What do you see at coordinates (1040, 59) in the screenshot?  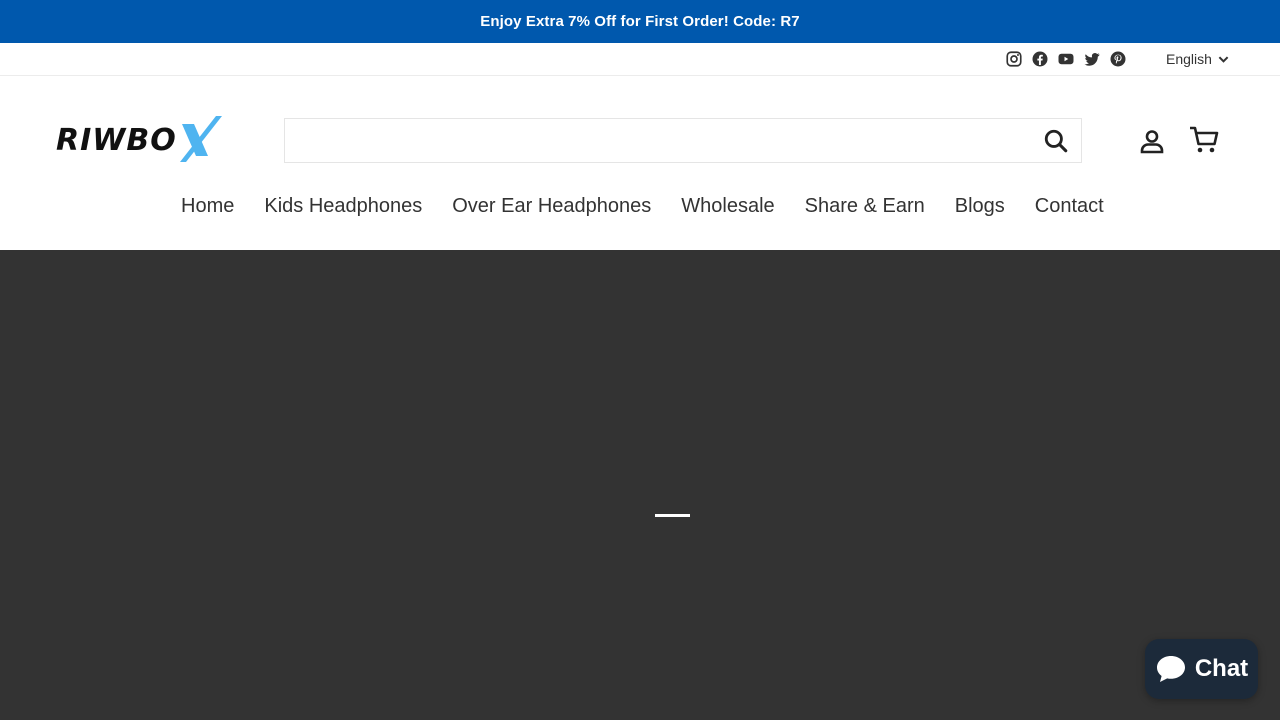 I see `facebook-icon` at bounding box center [1040, 59].